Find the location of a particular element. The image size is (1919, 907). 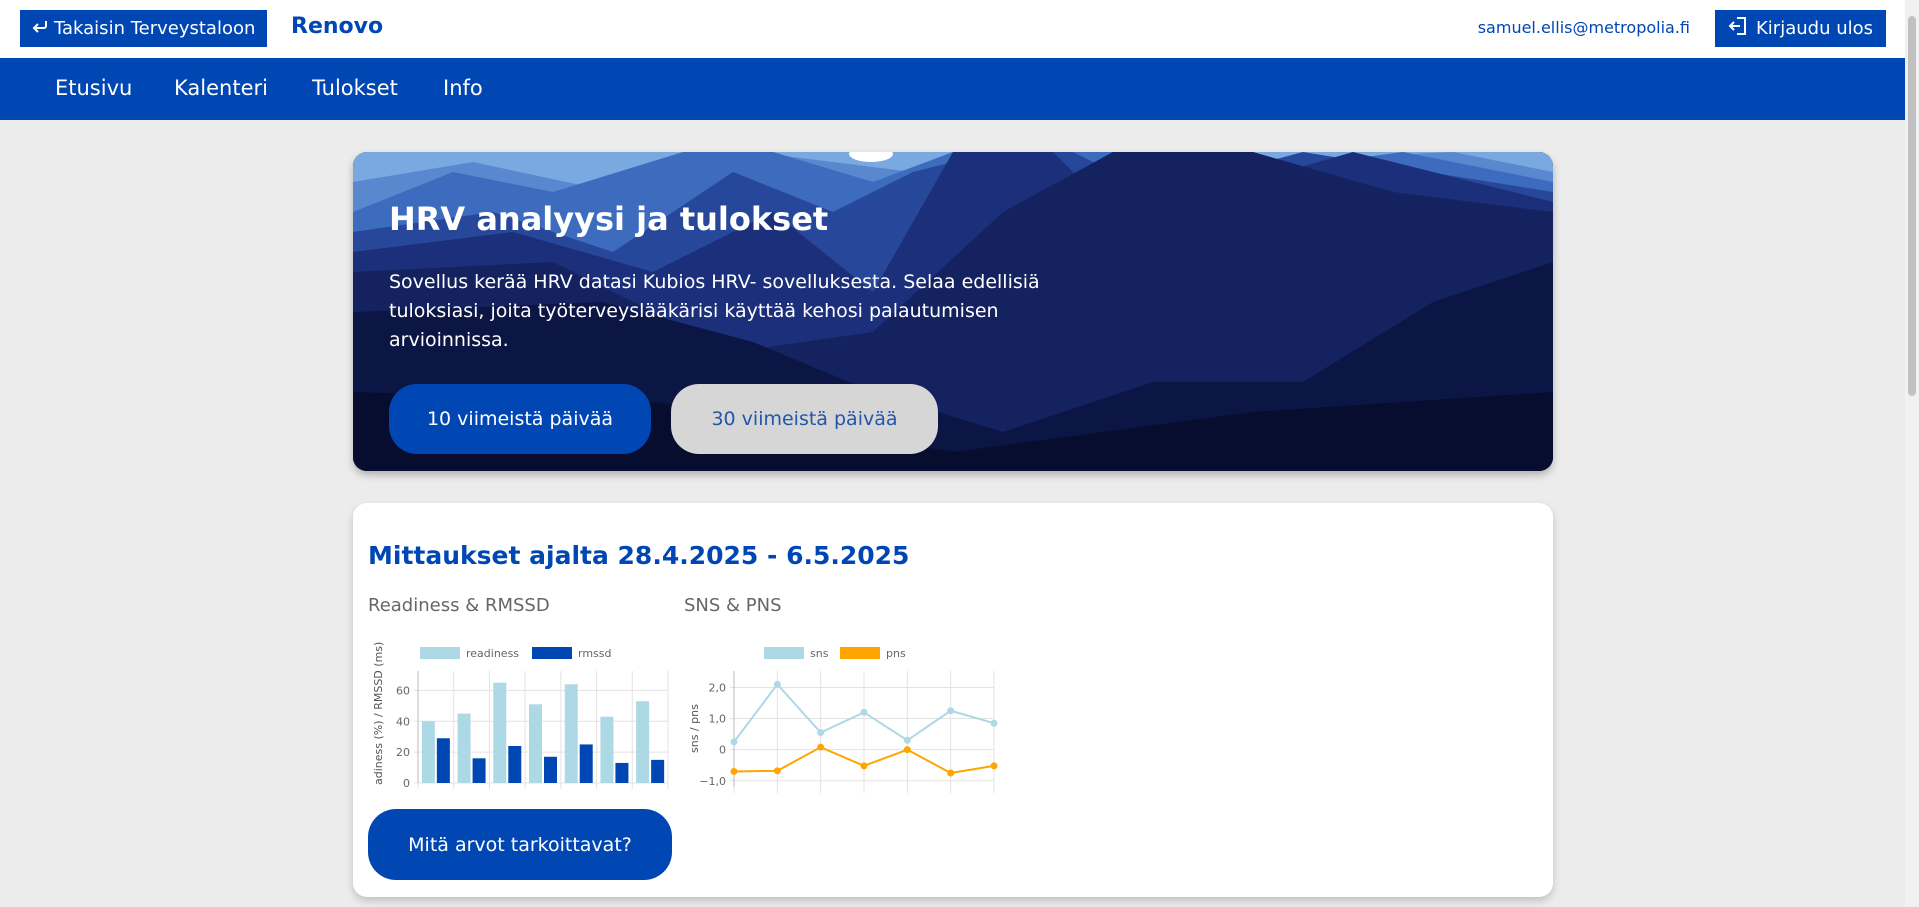

brand-logo: Renovo is located at coordinates (337, 26).